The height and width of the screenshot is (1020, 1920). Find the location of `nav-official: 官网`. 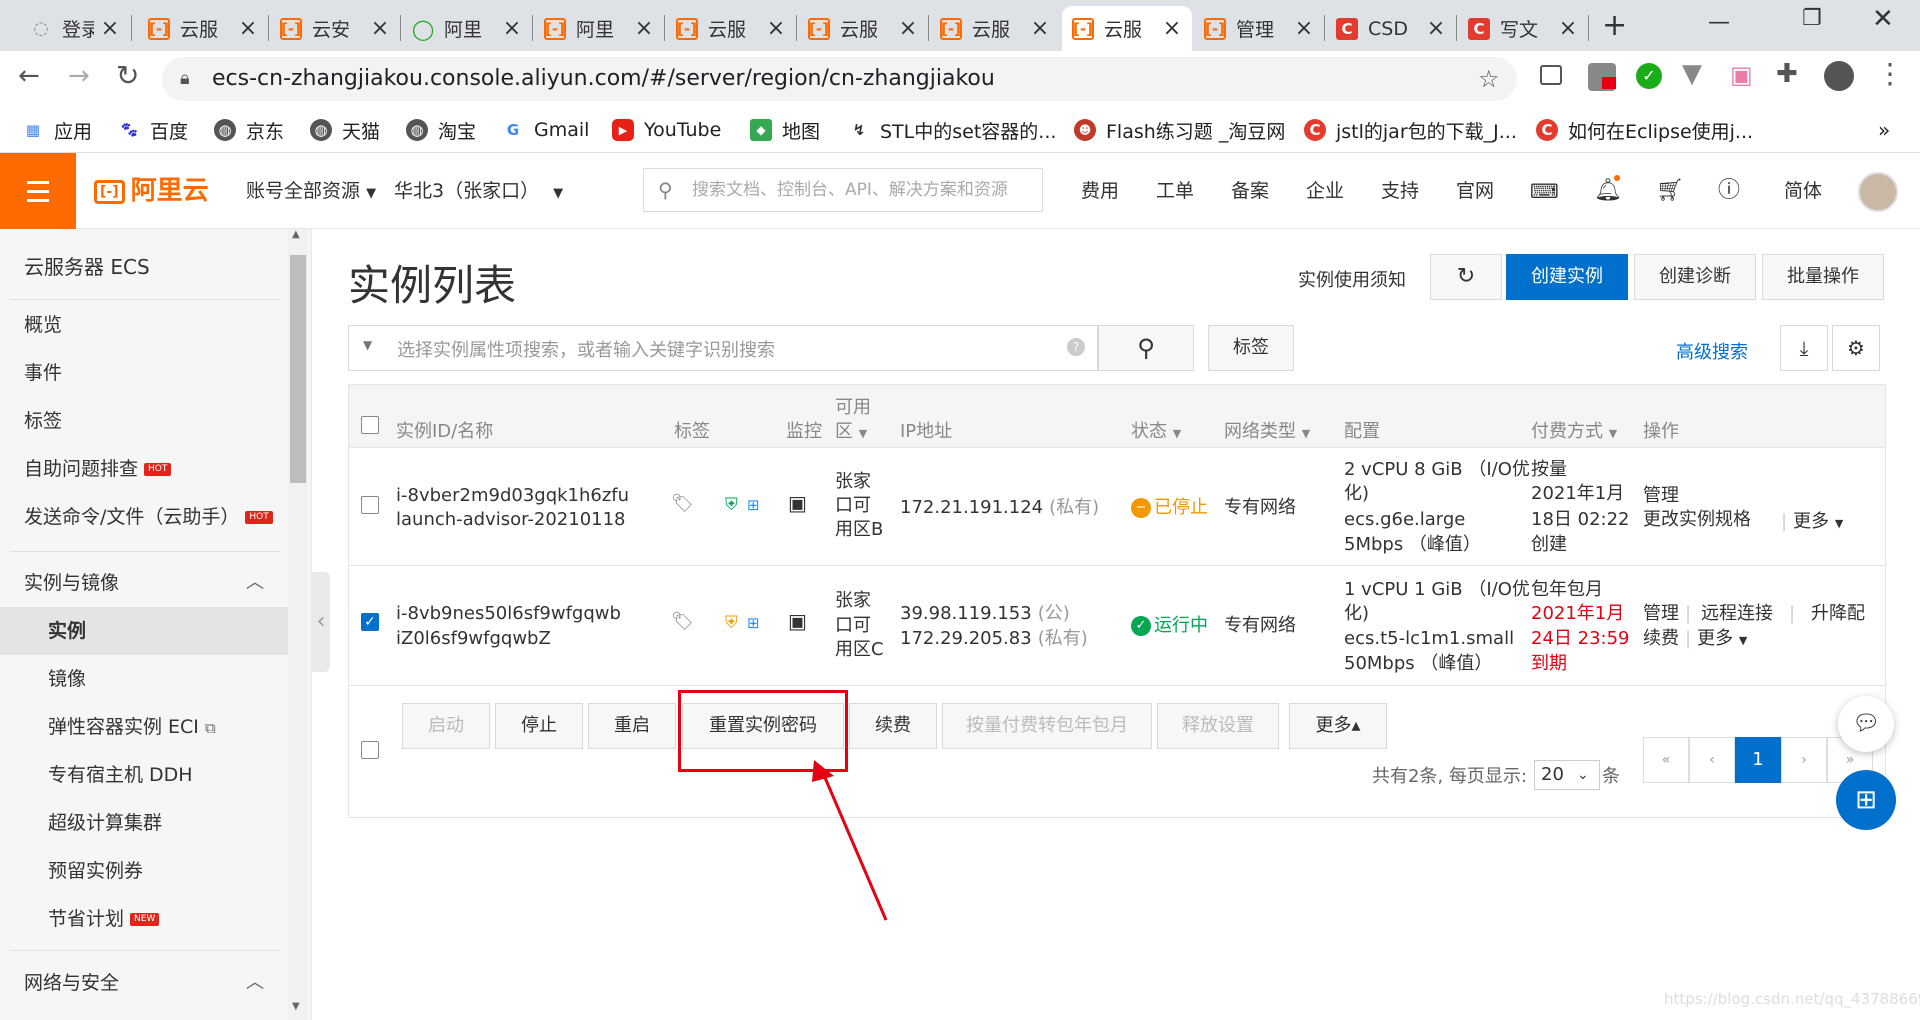

nav-official: 官网 is located at coordinates (1475, 191).